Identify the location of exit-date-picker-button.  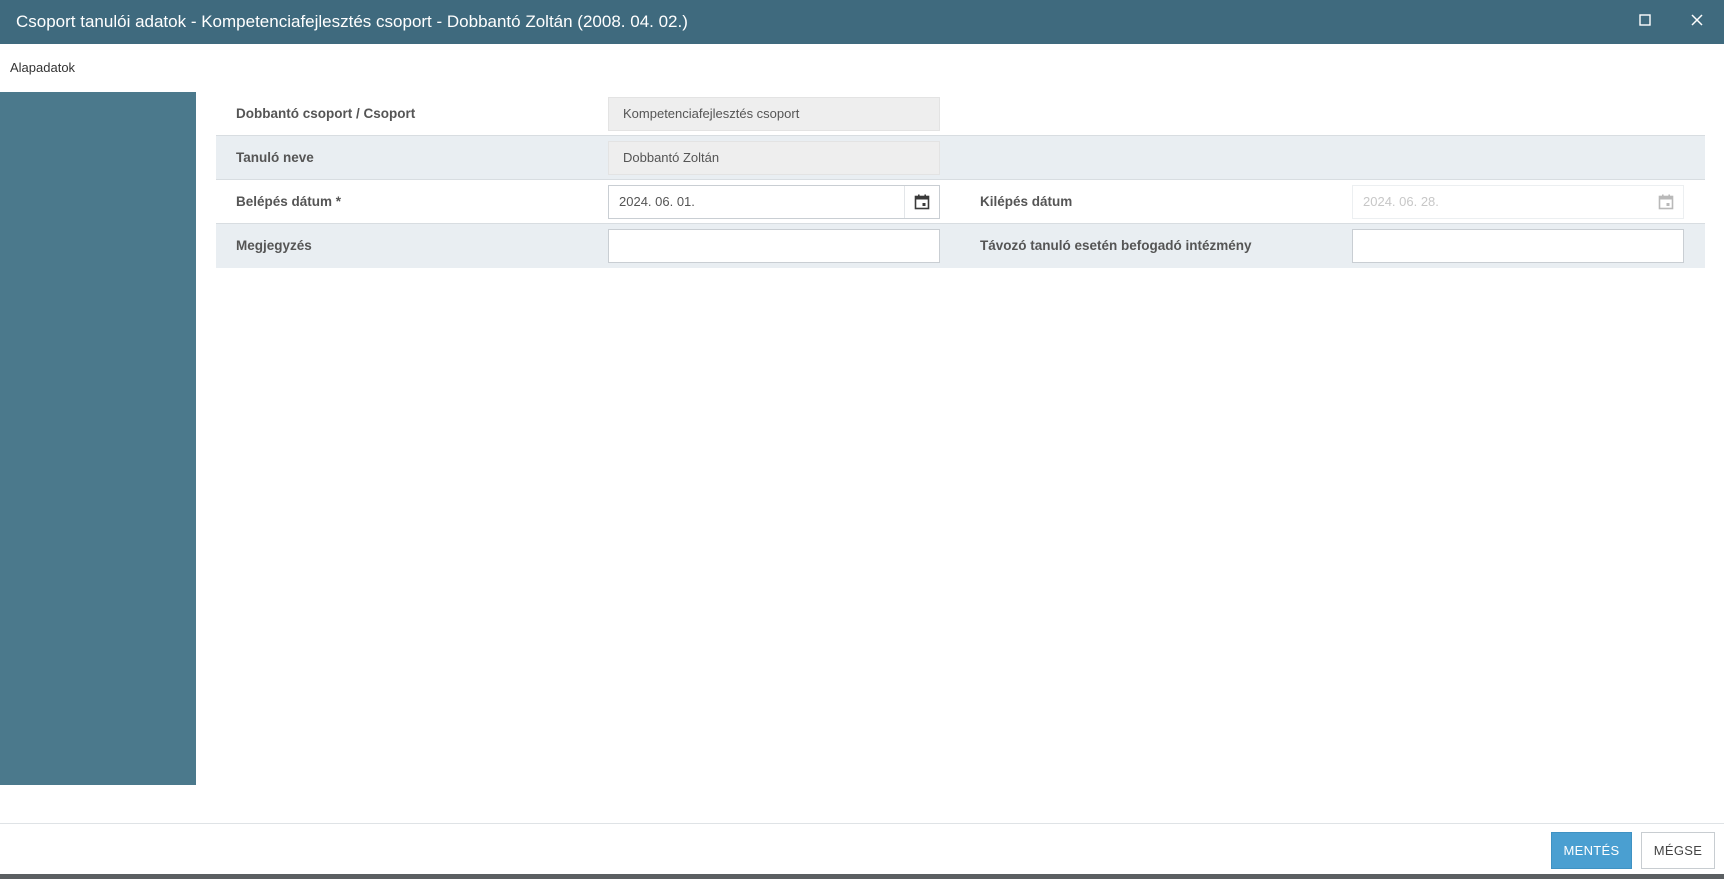
(1666, 202).